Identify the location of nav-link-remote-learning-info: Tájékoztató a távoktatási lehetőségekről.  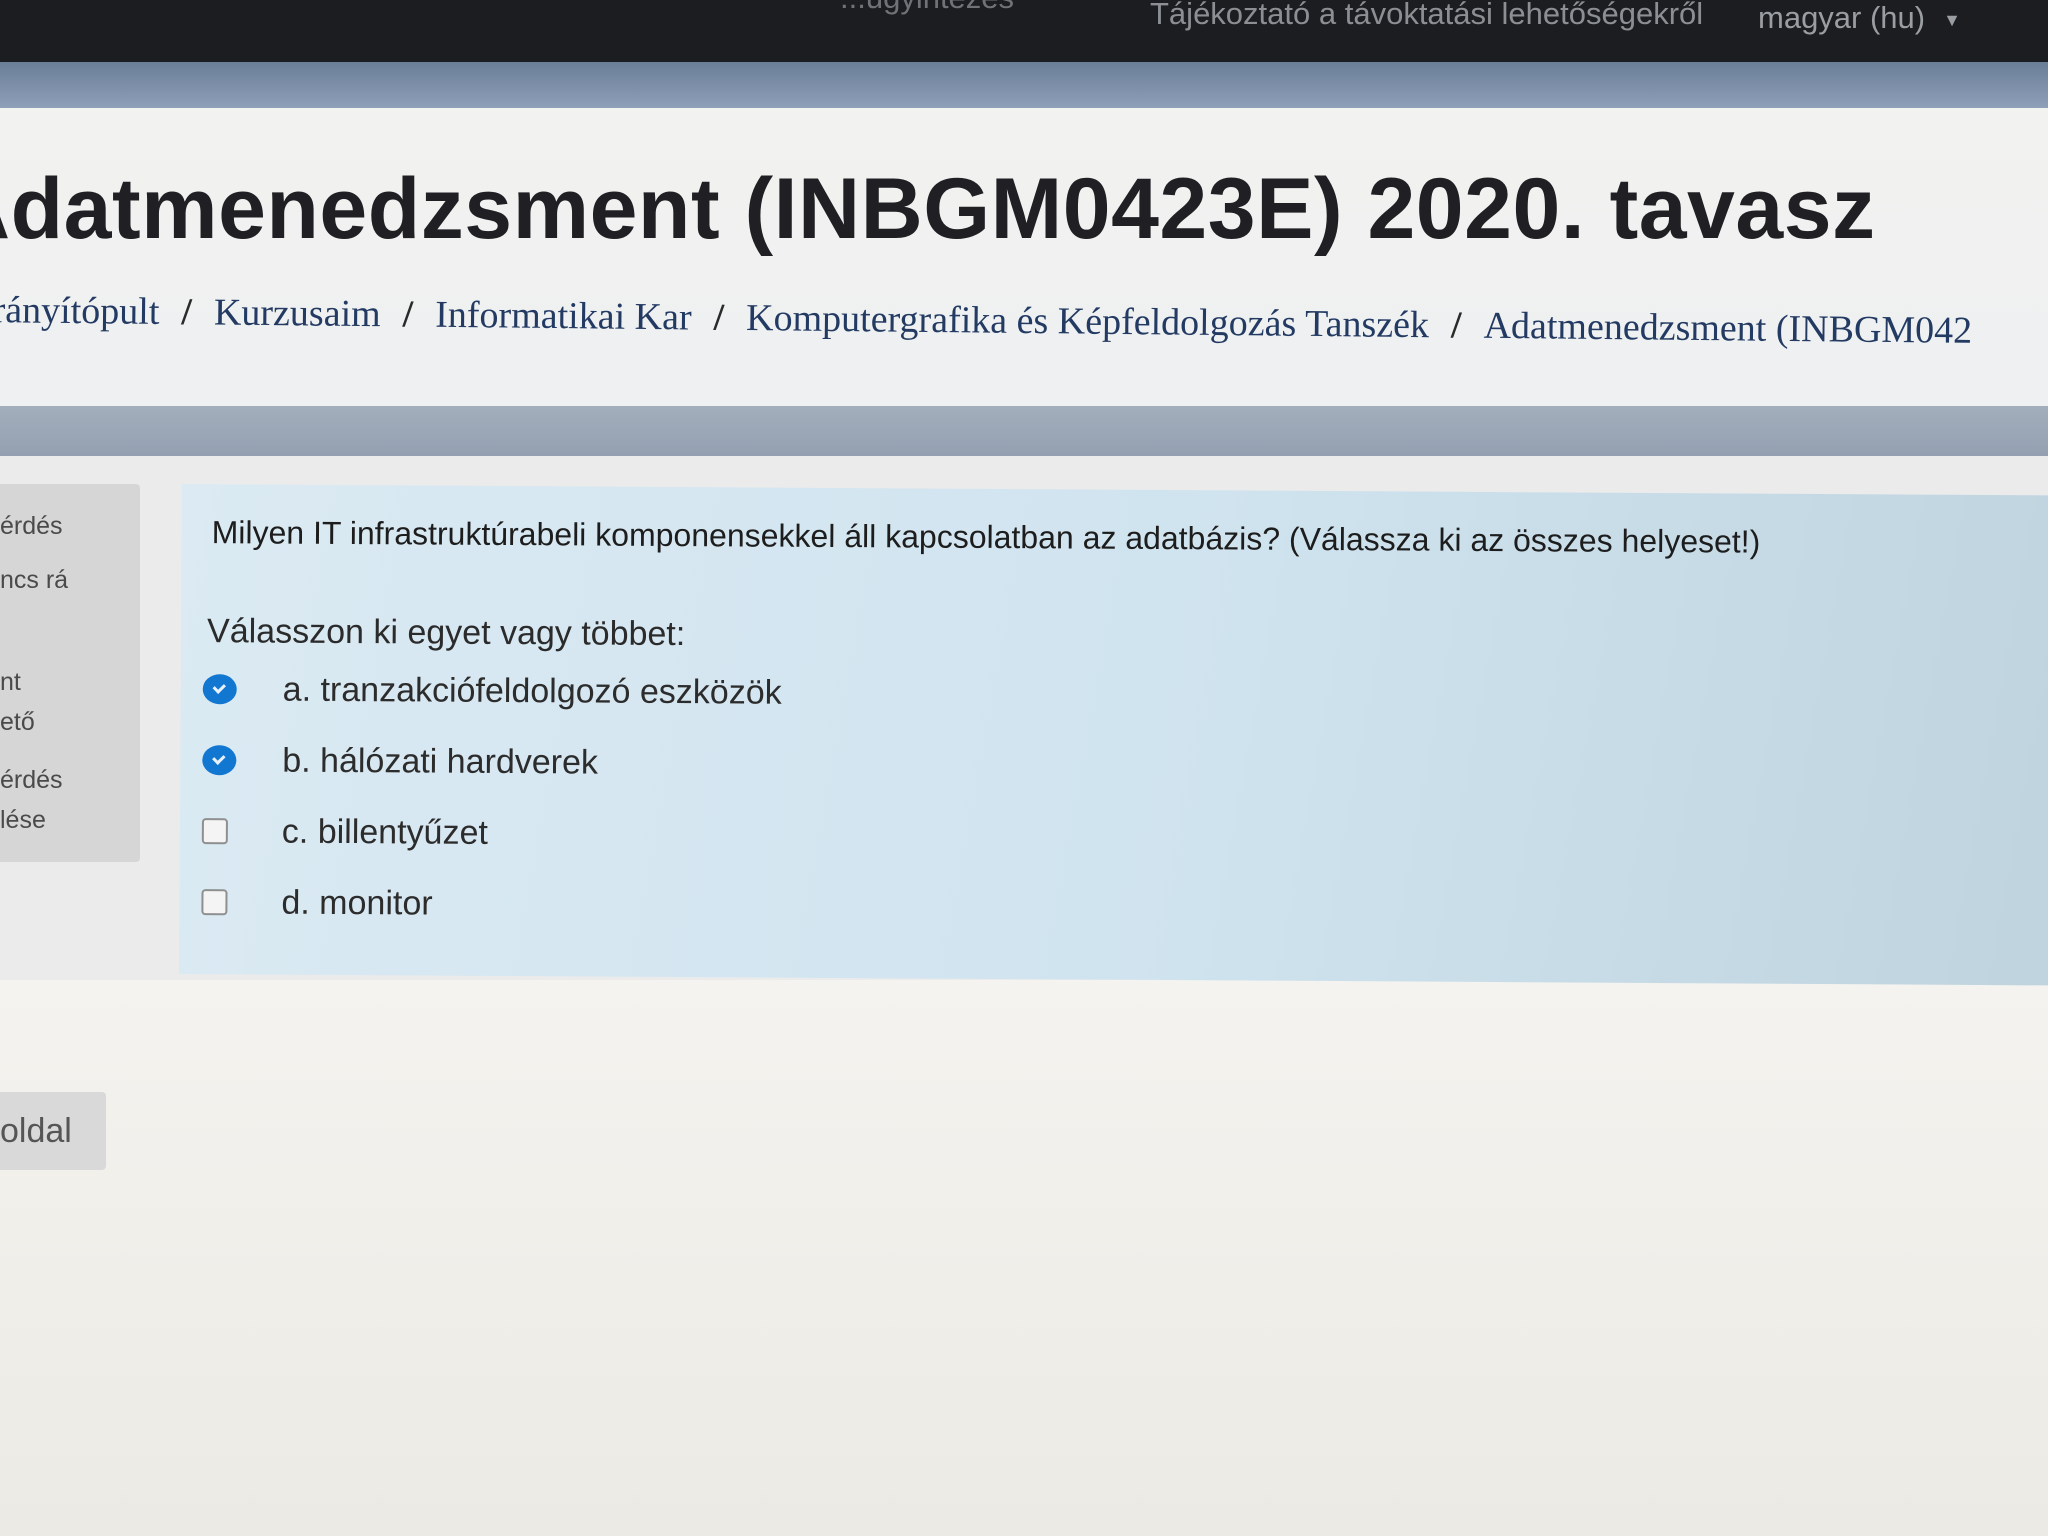
(1426, 16).